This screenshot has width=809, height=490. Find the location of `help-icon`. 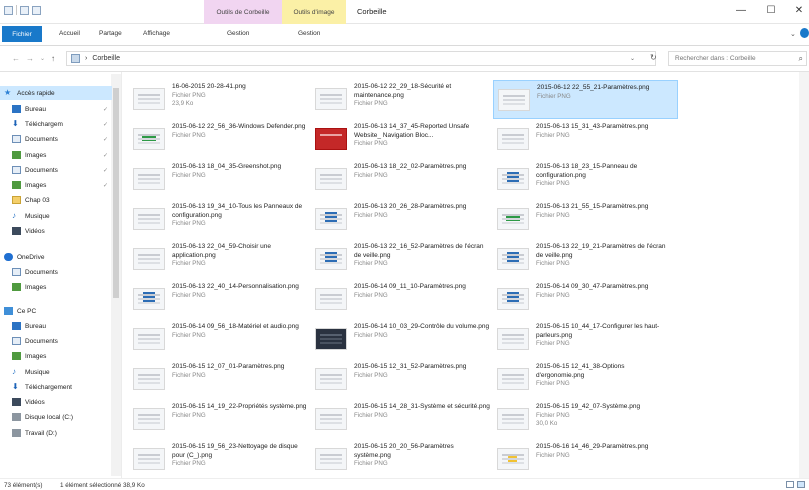

help-icon is located at coordinates (804, 33).